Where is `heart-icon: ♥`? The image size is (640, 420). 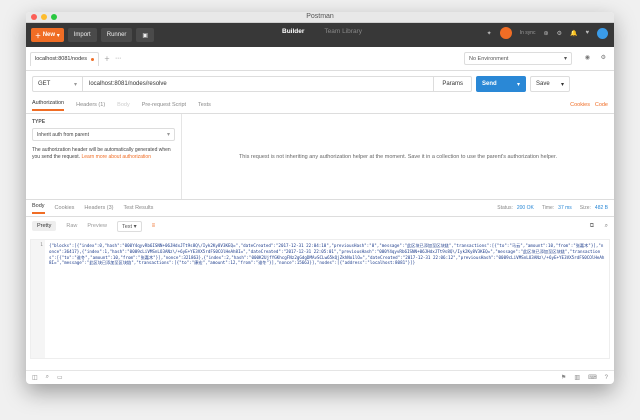
heart-icon: ♥ is located at coordinates (587, 33).